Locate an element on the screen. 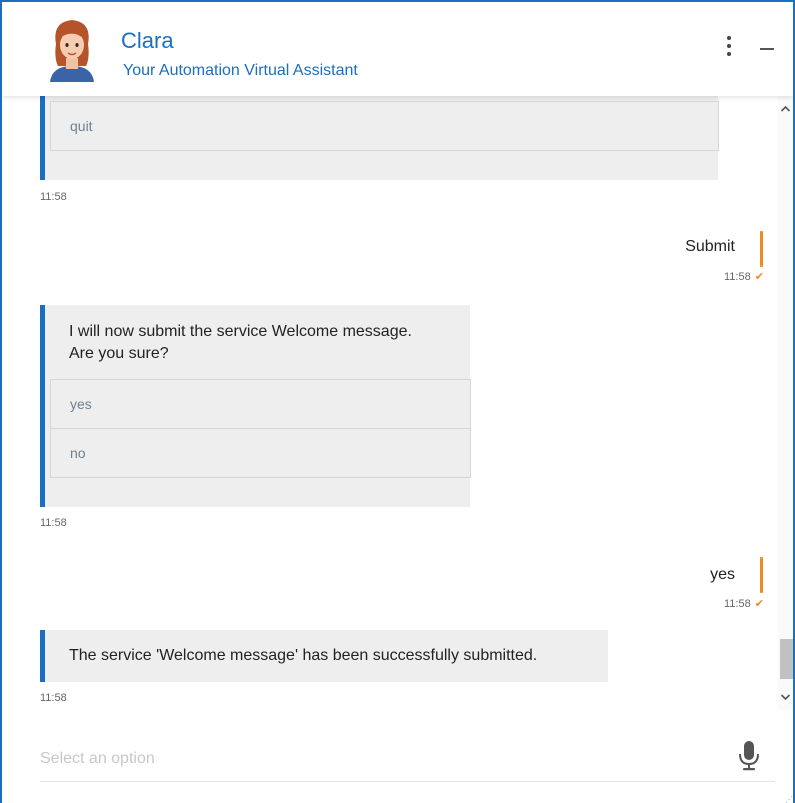 This screenshot has height=803, width=795. message-scrollbar is located at coordinates (785, 403).